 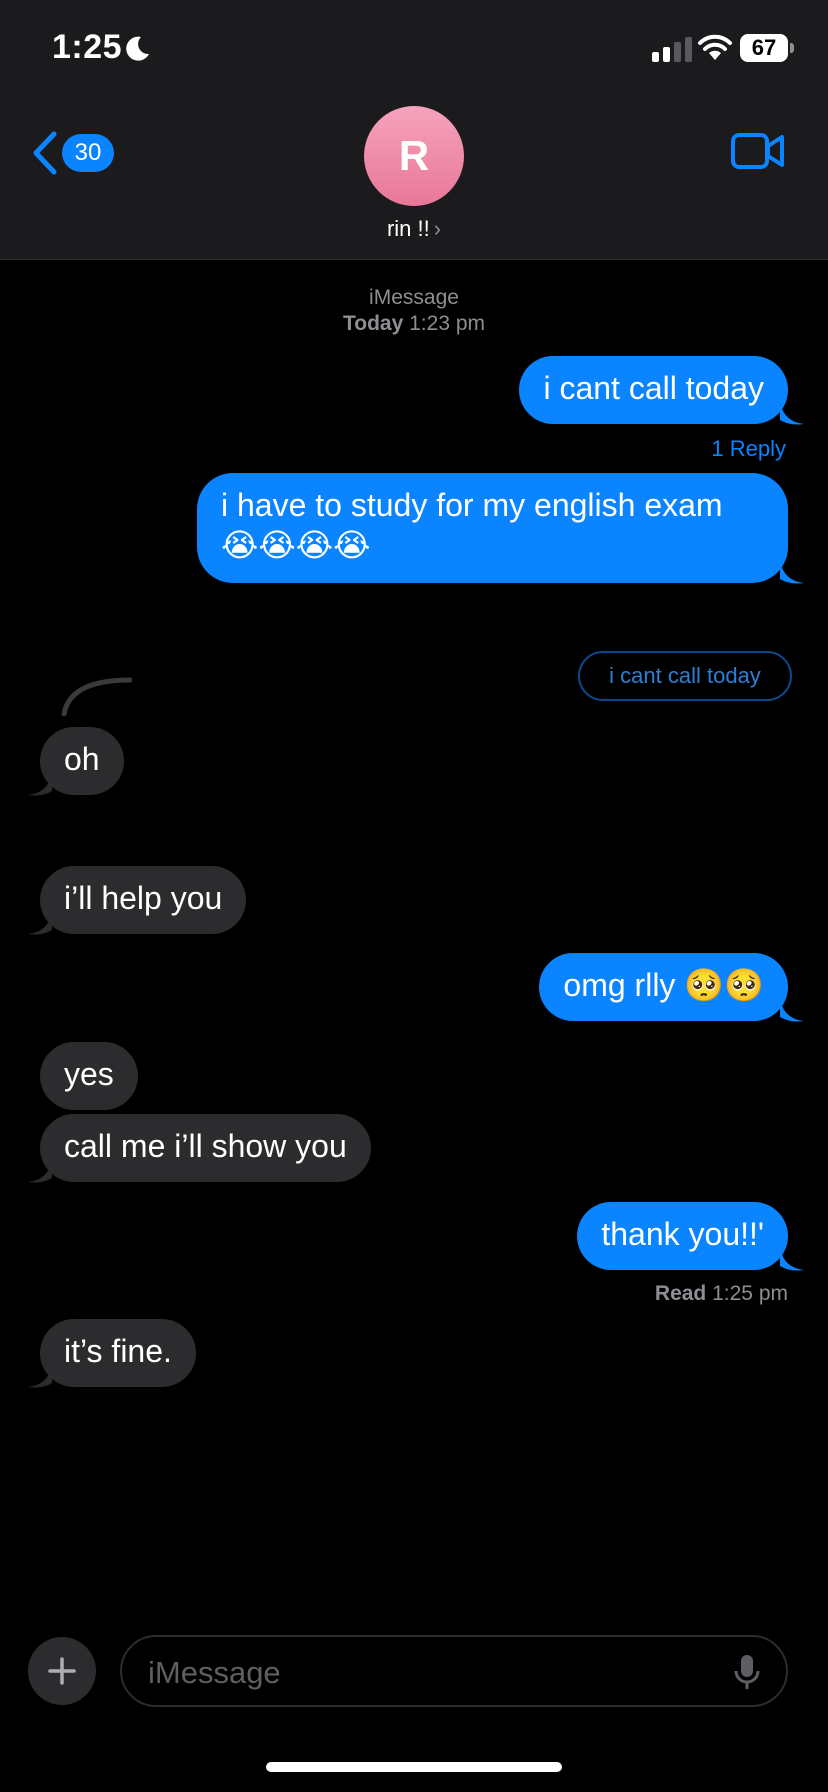 What do you see at coordinates (750, 1293) in the screenshot?
I see `read-time: 1:25 pm` at bounding box center [750, 1293].